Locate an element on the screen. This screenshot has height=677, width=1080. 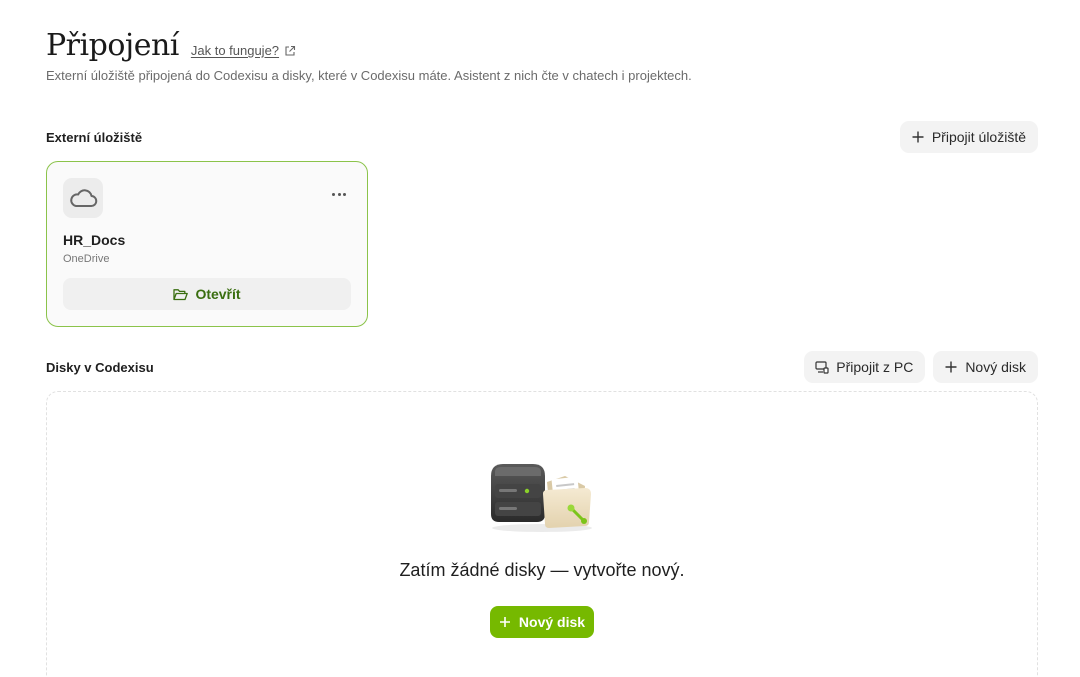
disks-header: Disky v Codexisu Připojit z PC Nový disk is located at coordinates (542, 367).